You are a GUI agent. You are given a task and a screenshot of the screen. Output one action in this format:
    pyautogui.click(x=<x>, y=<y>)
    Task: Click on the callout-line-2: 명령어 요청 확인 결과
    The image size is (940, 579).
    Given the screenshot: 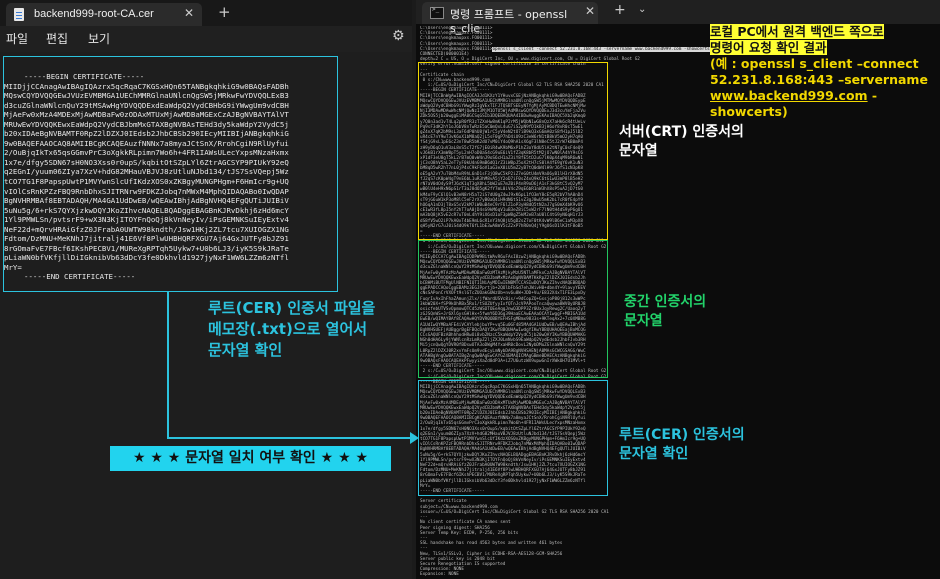 What is the action you would take?
    pyautogui.click(x=768, y=47)
    